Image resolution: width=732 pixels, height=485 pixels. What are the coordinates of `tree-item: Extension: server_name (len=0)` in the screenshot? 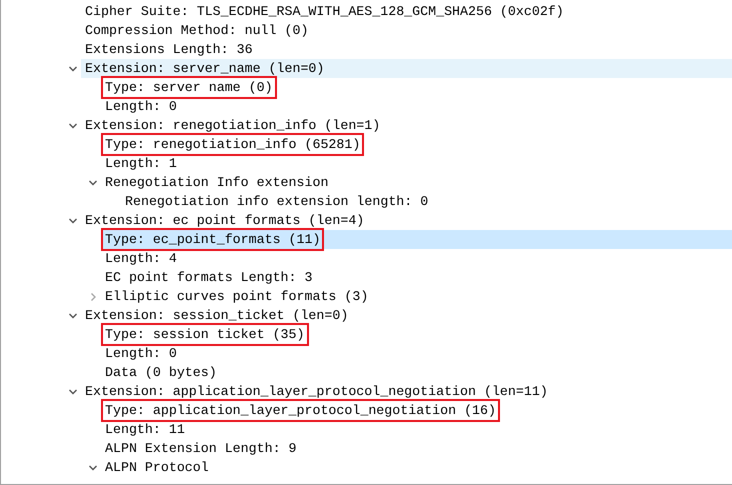 It's located at (406, 68).